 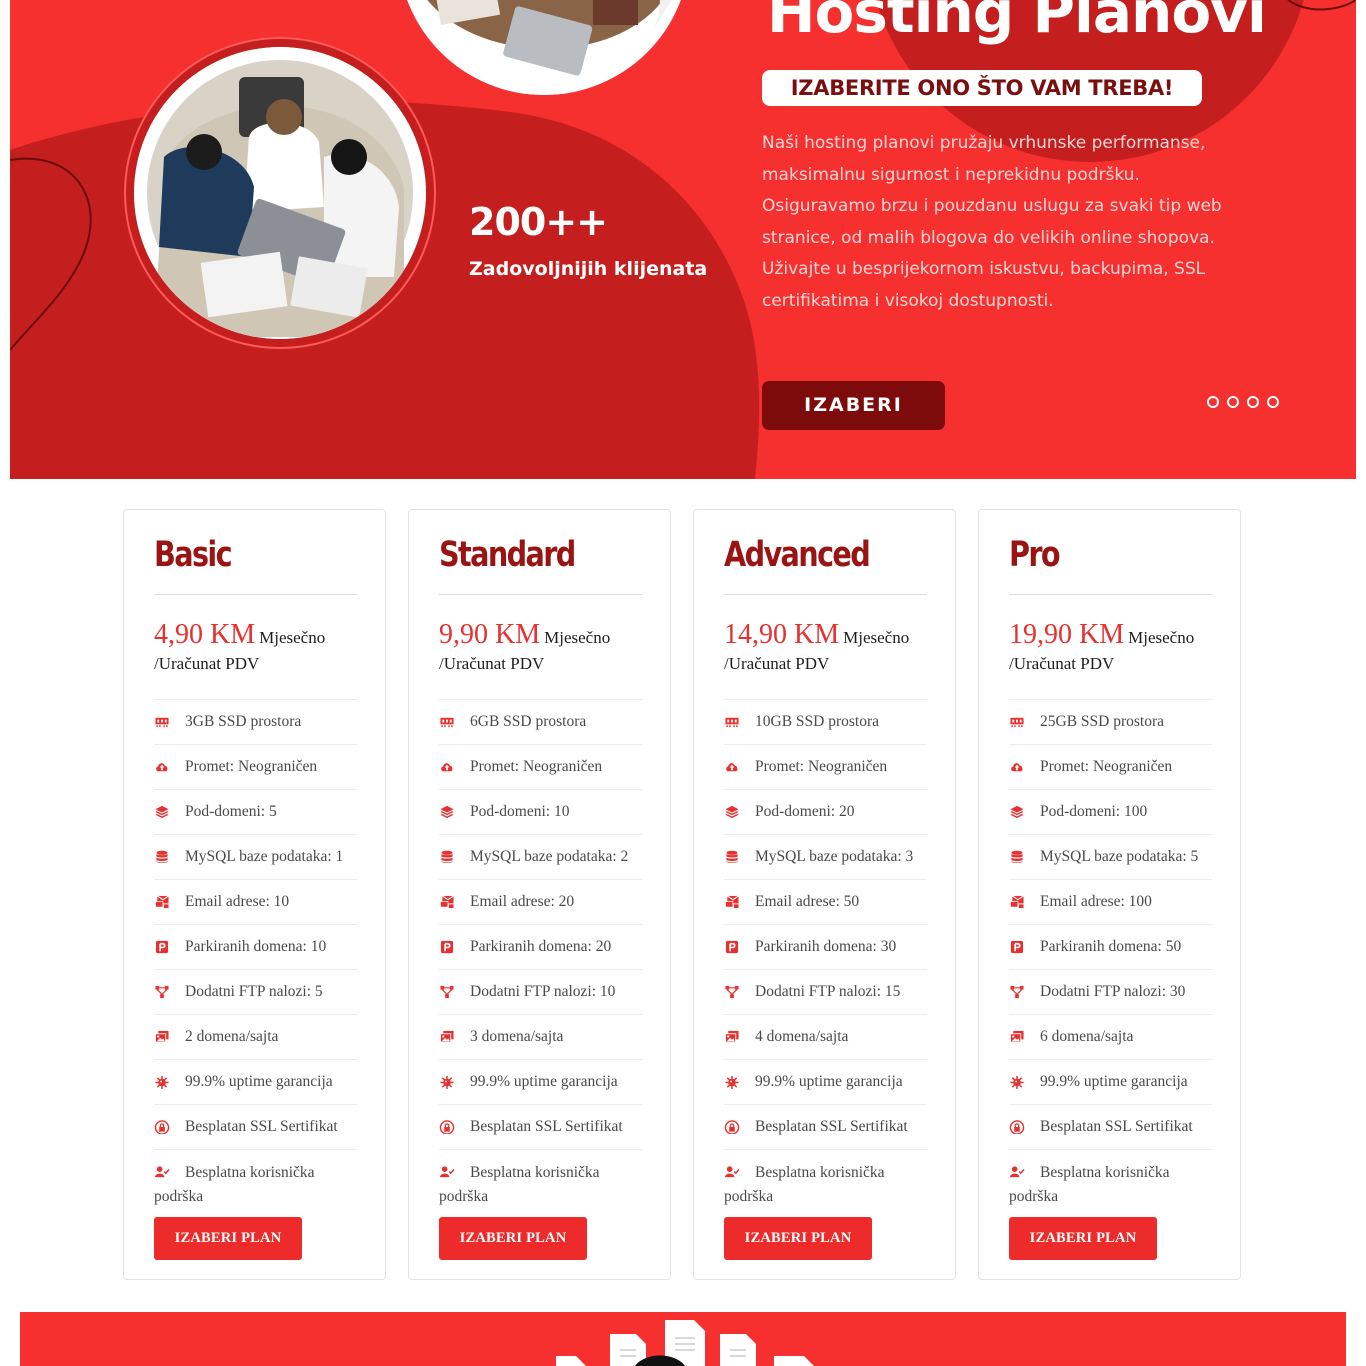 I want to click on plan-feature-text: MySQL baze podataka: 2, so click(x=549, y=856).